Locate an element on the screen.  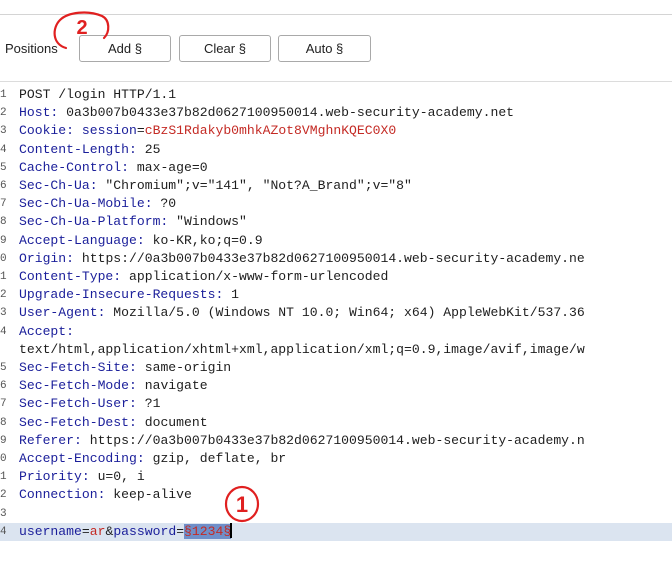
header-name: Accept: is located at coordinates (47, 331).